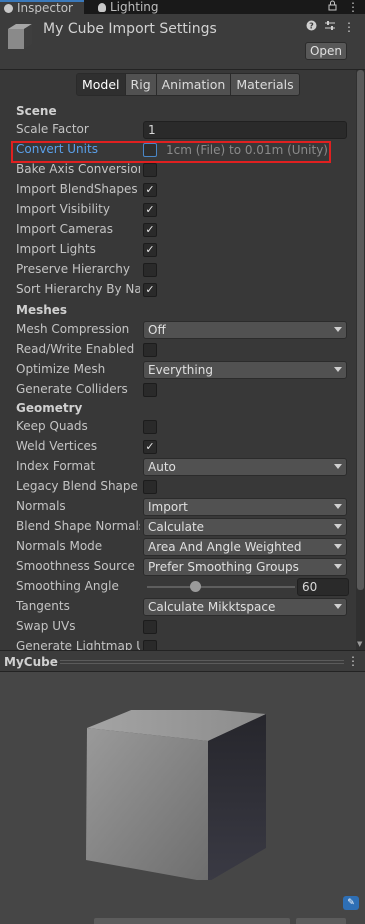  What do you see at coordinates (180, 370) in the screenshot?
I see `optimize-mesh-value: Everything` at bounding box center [180, 370].